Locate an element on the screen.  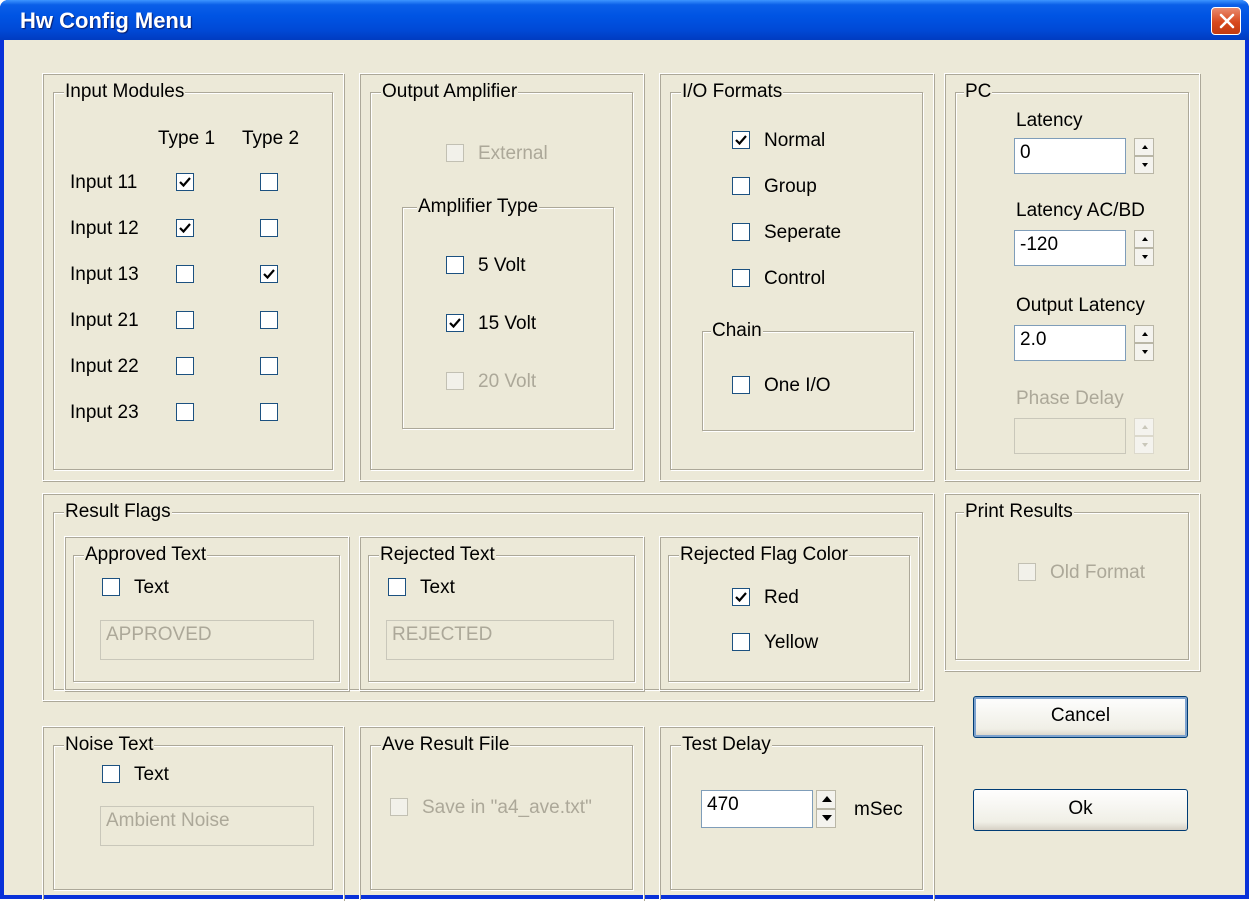
window-title: Hw Config Menu is located at coordinates (106, 20).